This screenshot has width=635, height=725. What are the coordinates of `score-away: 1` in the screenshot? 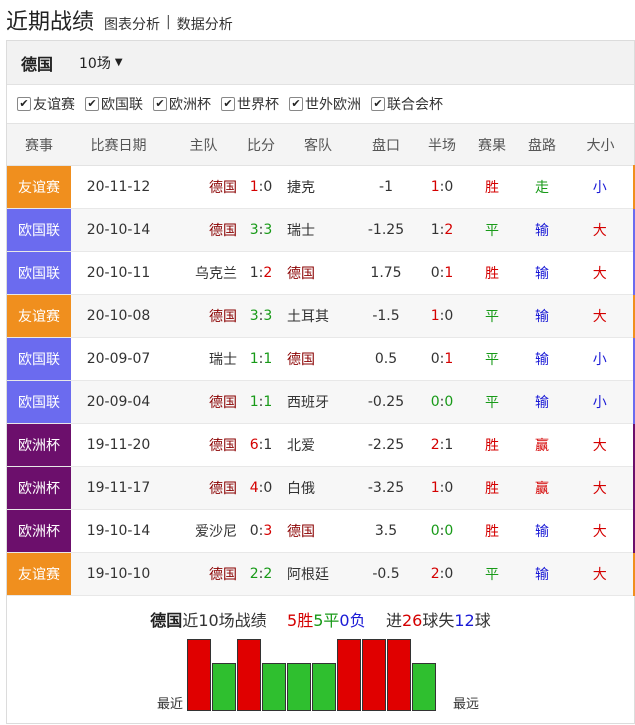 It's located at (268, 359).